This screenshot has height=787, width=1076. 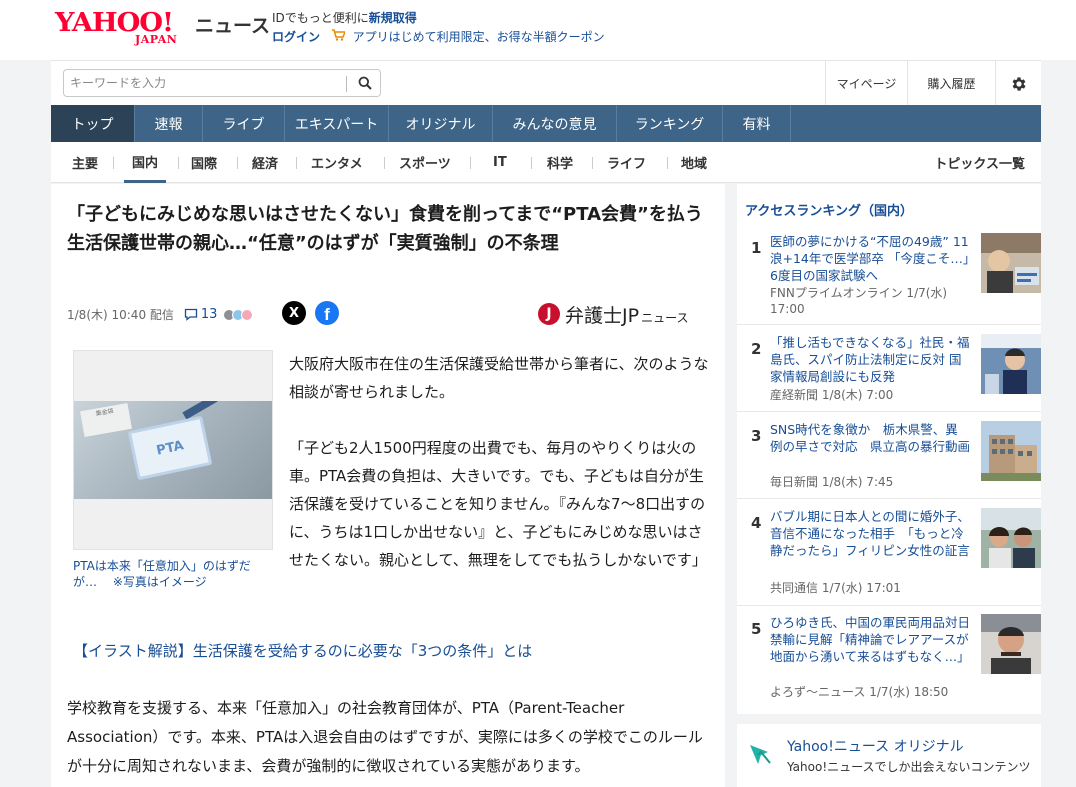 What do you see at coordinates (209, 314) in the screenshot?
I see `comment-count: 13` at bounding box center [209, 314].